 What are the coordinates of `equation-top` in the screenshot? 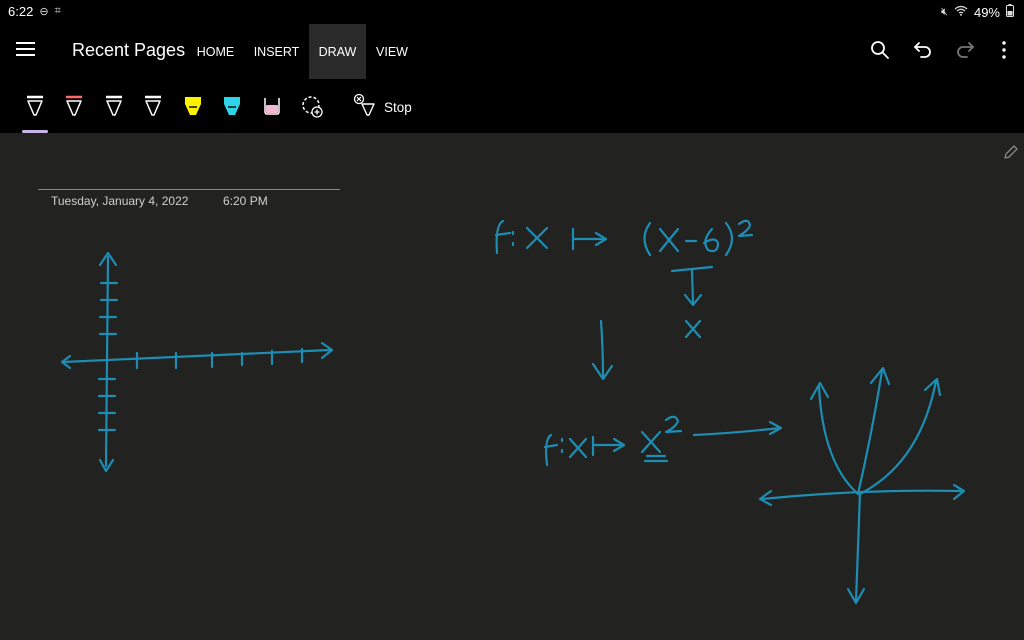 It's located at (624, 279).